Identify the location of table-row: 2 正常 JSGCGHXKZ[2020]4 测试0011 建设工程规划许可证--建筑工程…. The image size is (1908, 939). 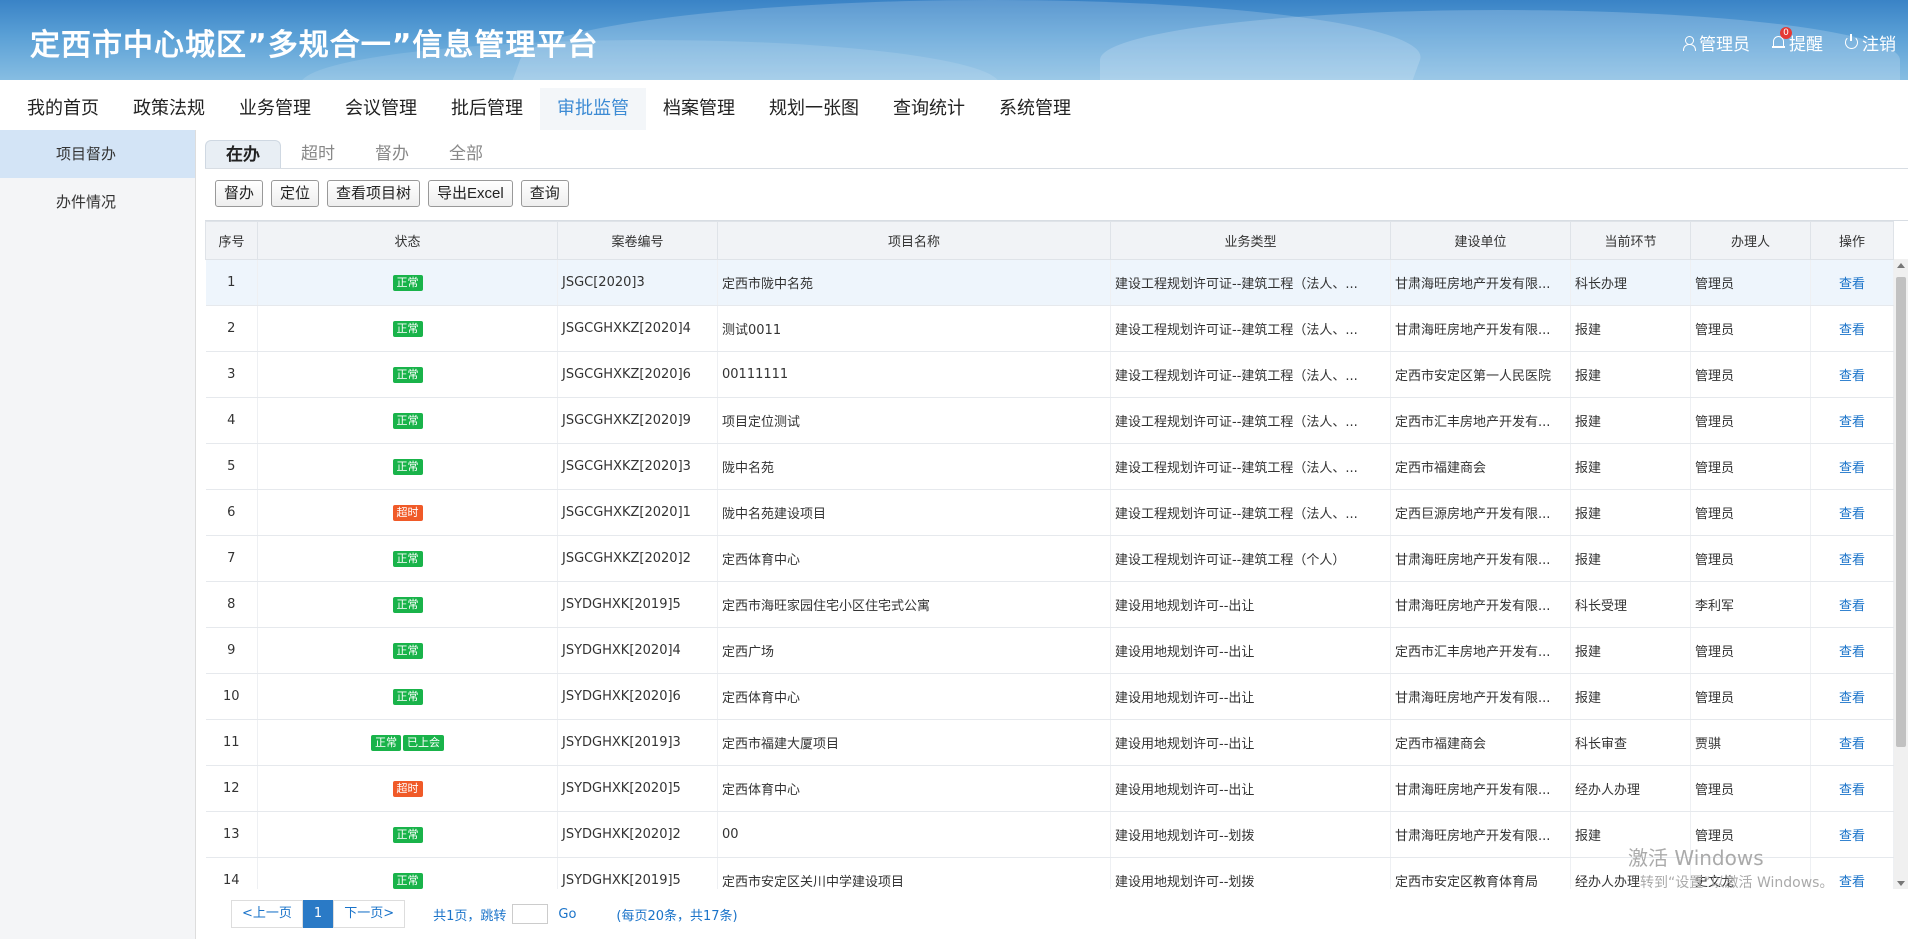
(1049, 328).